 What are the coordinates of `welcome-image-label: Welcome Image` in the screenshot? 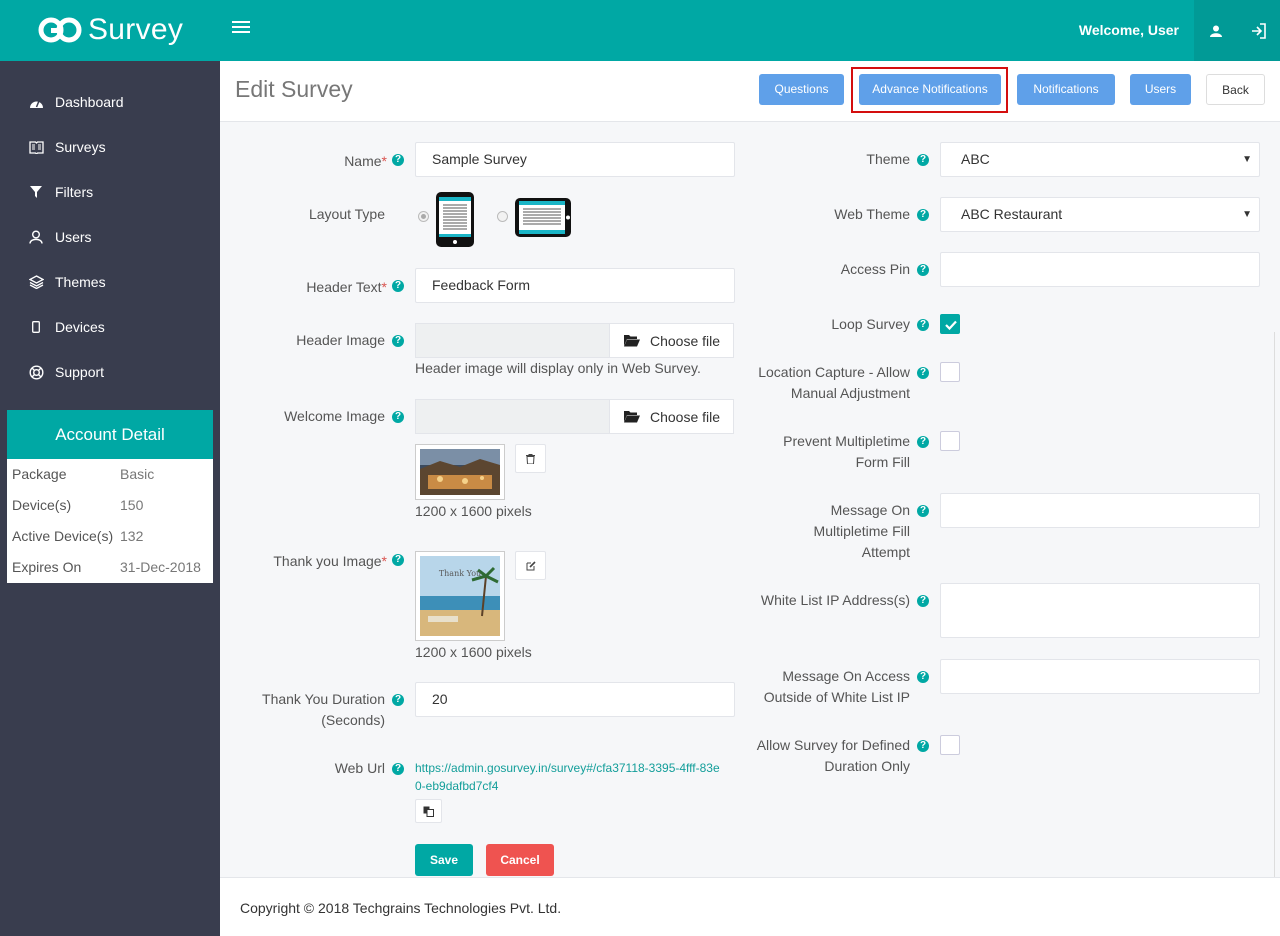 It's located at (334, 416).